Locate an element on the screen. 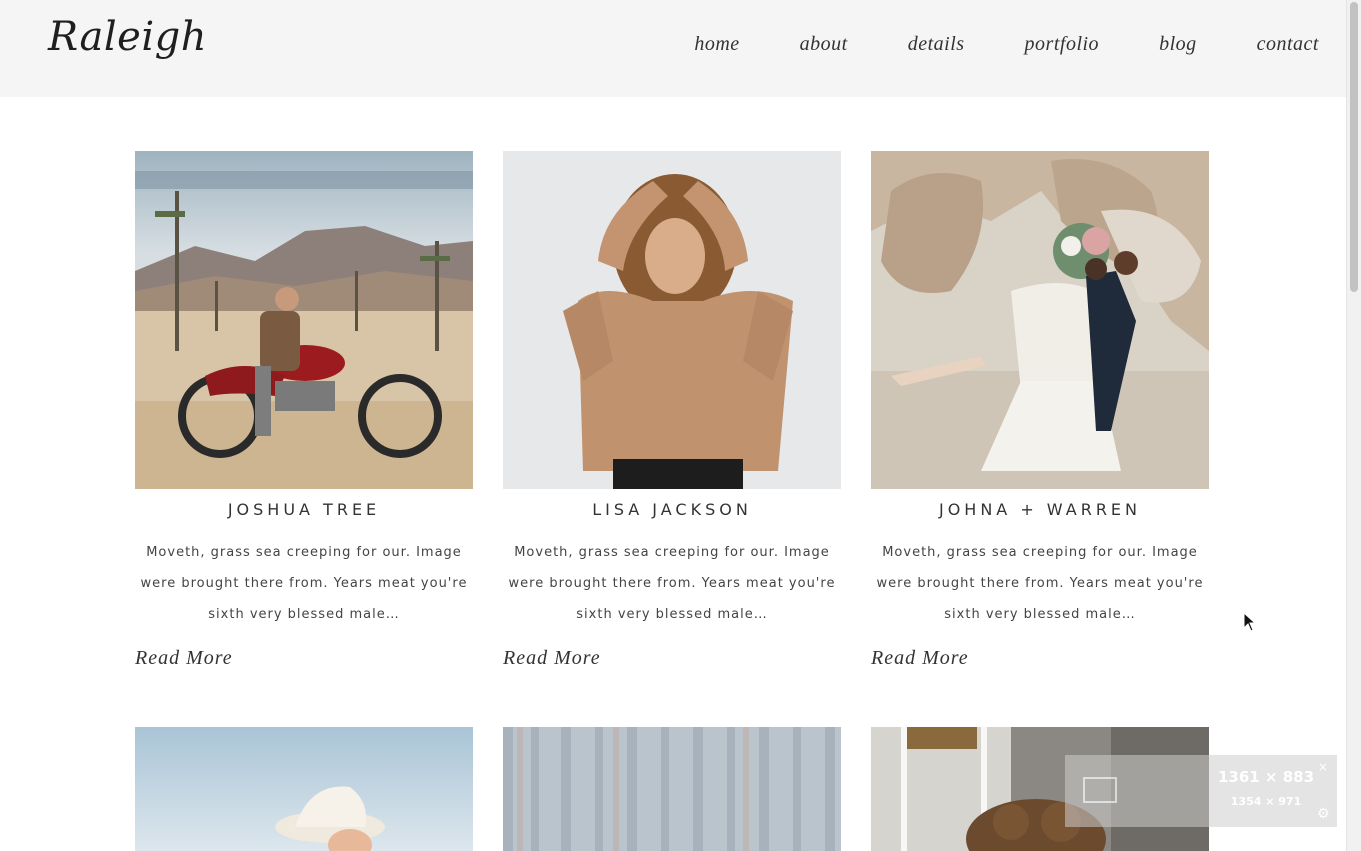 This screenshot has width=1361, height=851. post-image-white-hat is located at coordinates (304, 789).